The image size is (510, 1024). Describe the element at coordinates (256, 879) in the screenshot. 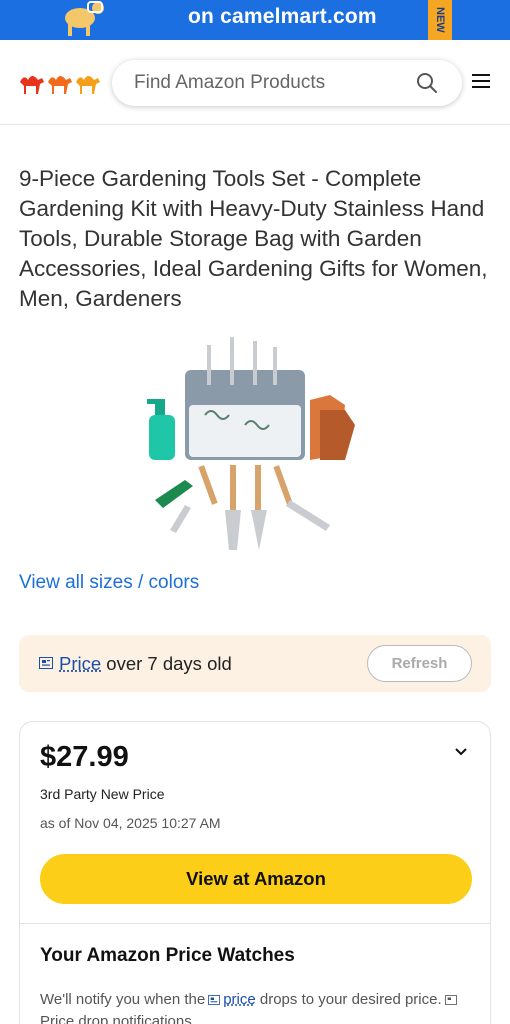

I see `view-at-amazon-button: View at Amazon` at that location.